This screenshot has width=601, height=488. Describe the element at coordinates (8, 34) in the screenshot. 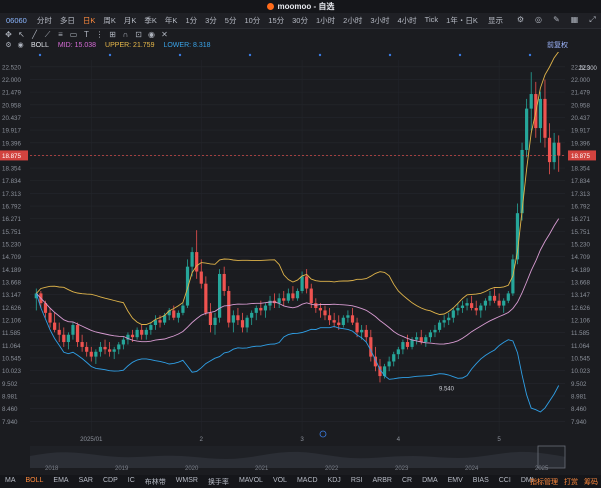

I see `crosshair-icon: ✥` at that location.